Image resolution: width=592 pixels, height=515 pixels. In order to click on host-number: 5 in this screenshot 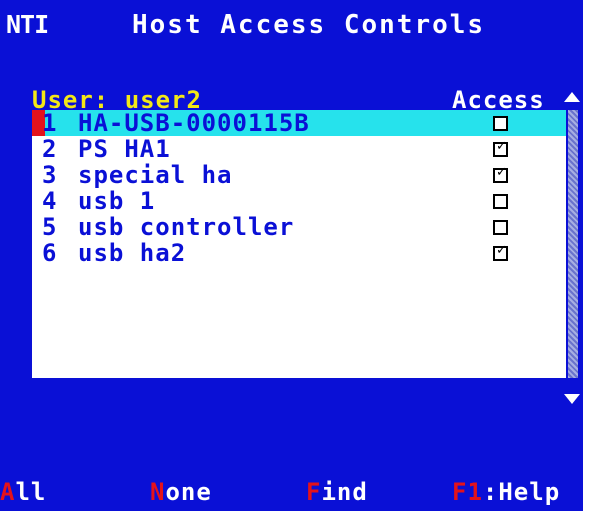, I will do `click(50, 227)`.